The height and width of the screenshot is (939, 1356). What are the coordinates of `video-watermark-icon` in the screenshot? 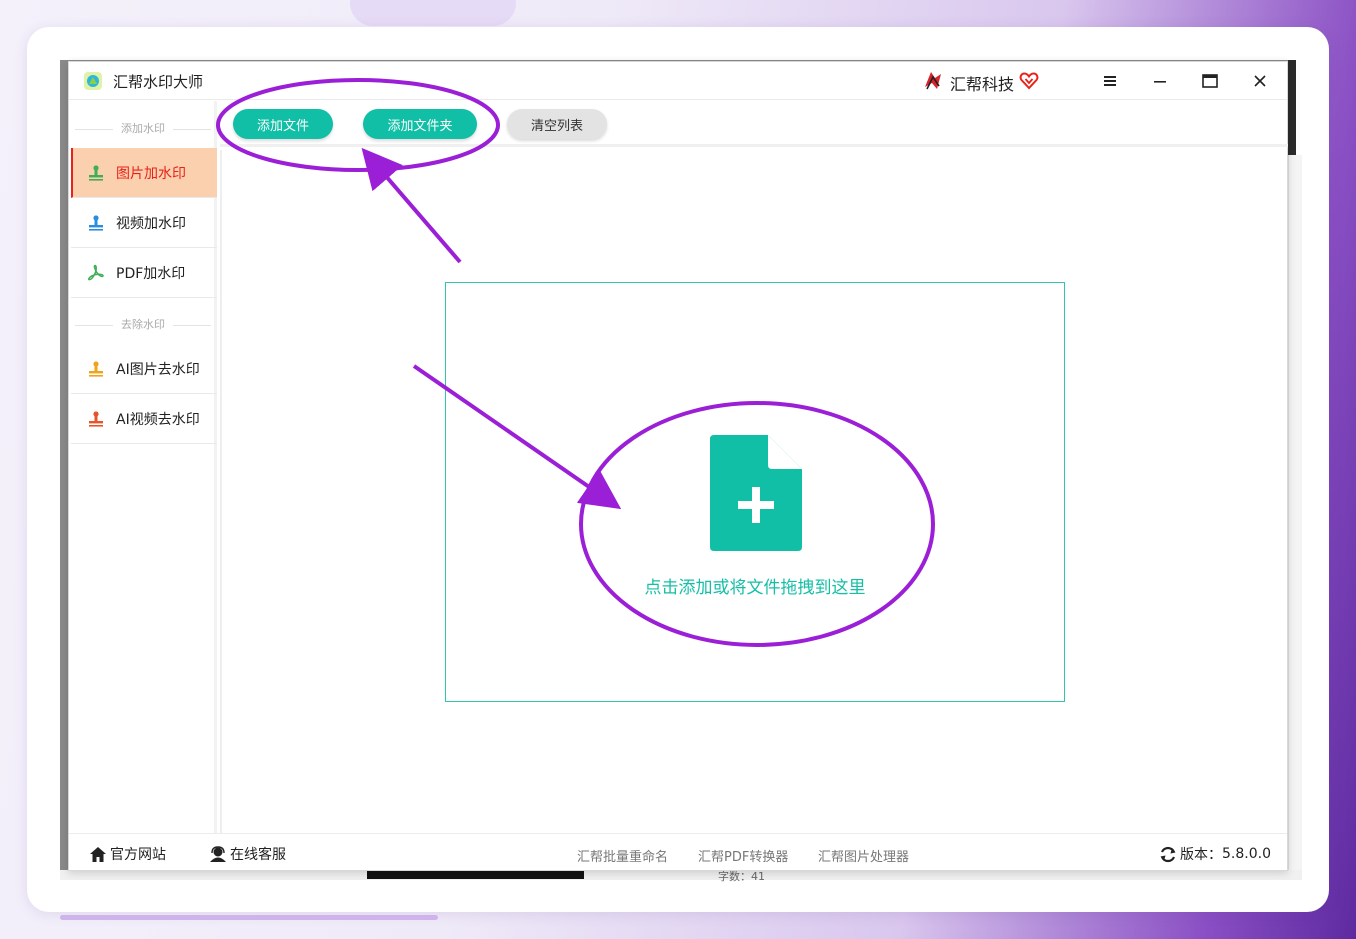 It's located at (96, 222).